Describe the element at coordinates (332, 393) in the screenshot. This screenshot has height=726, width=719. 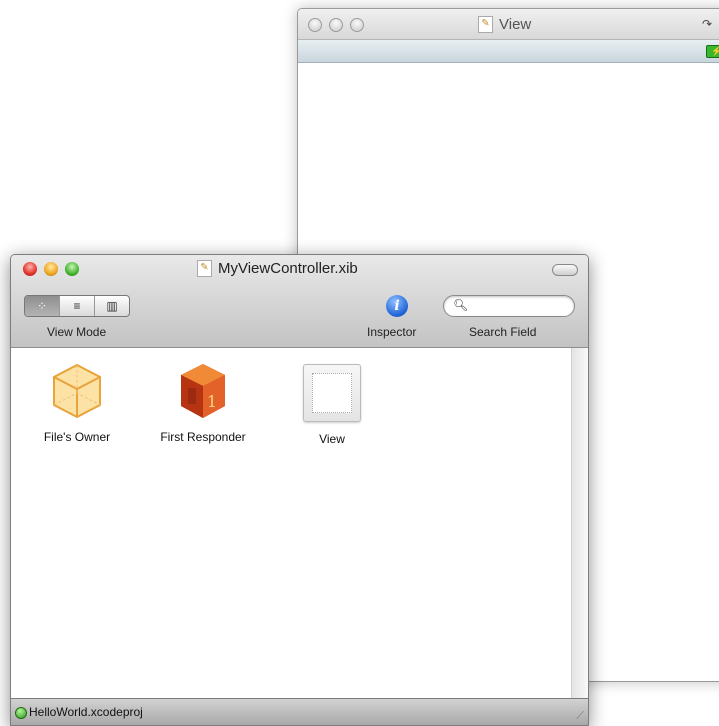
I see `view-icon` at that location.